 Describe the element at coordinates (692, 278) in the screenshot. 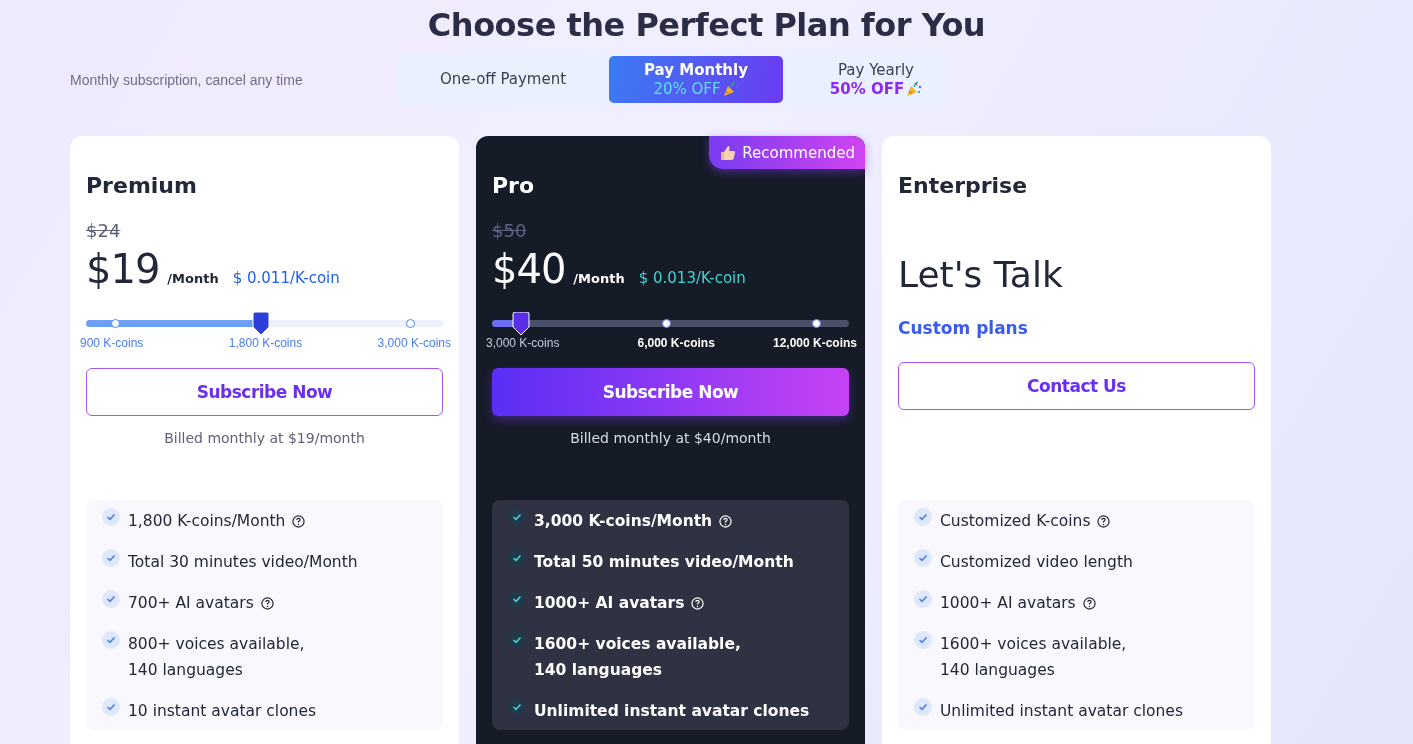

I see `unit-price: $ 0.013/K-coin` at that location.